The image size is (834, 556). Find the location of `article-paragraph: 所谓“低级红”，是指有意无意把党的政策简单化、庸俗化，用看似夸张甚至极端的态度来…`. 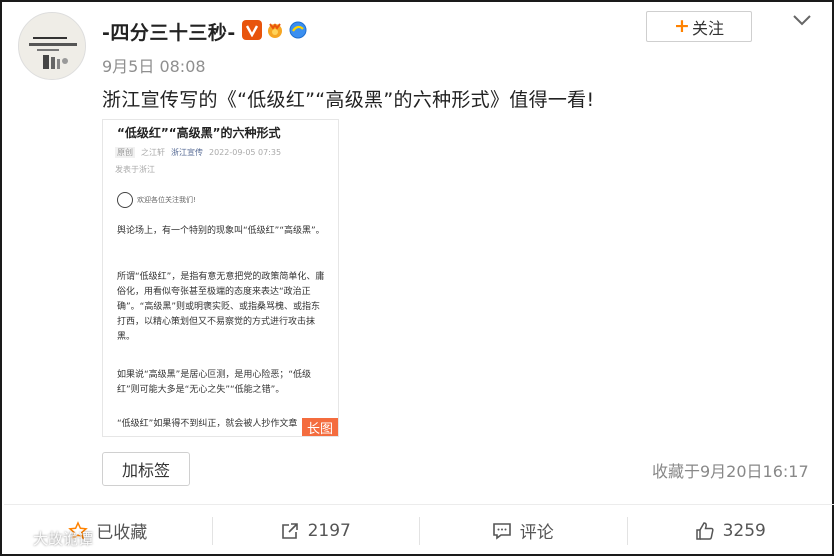

article-paragraph: 所谓“低级红”，是指有意无意把党的政策简单化、庸俗化，用看似夸张甚至极端的态度来… is located at coordinates (221, 307).